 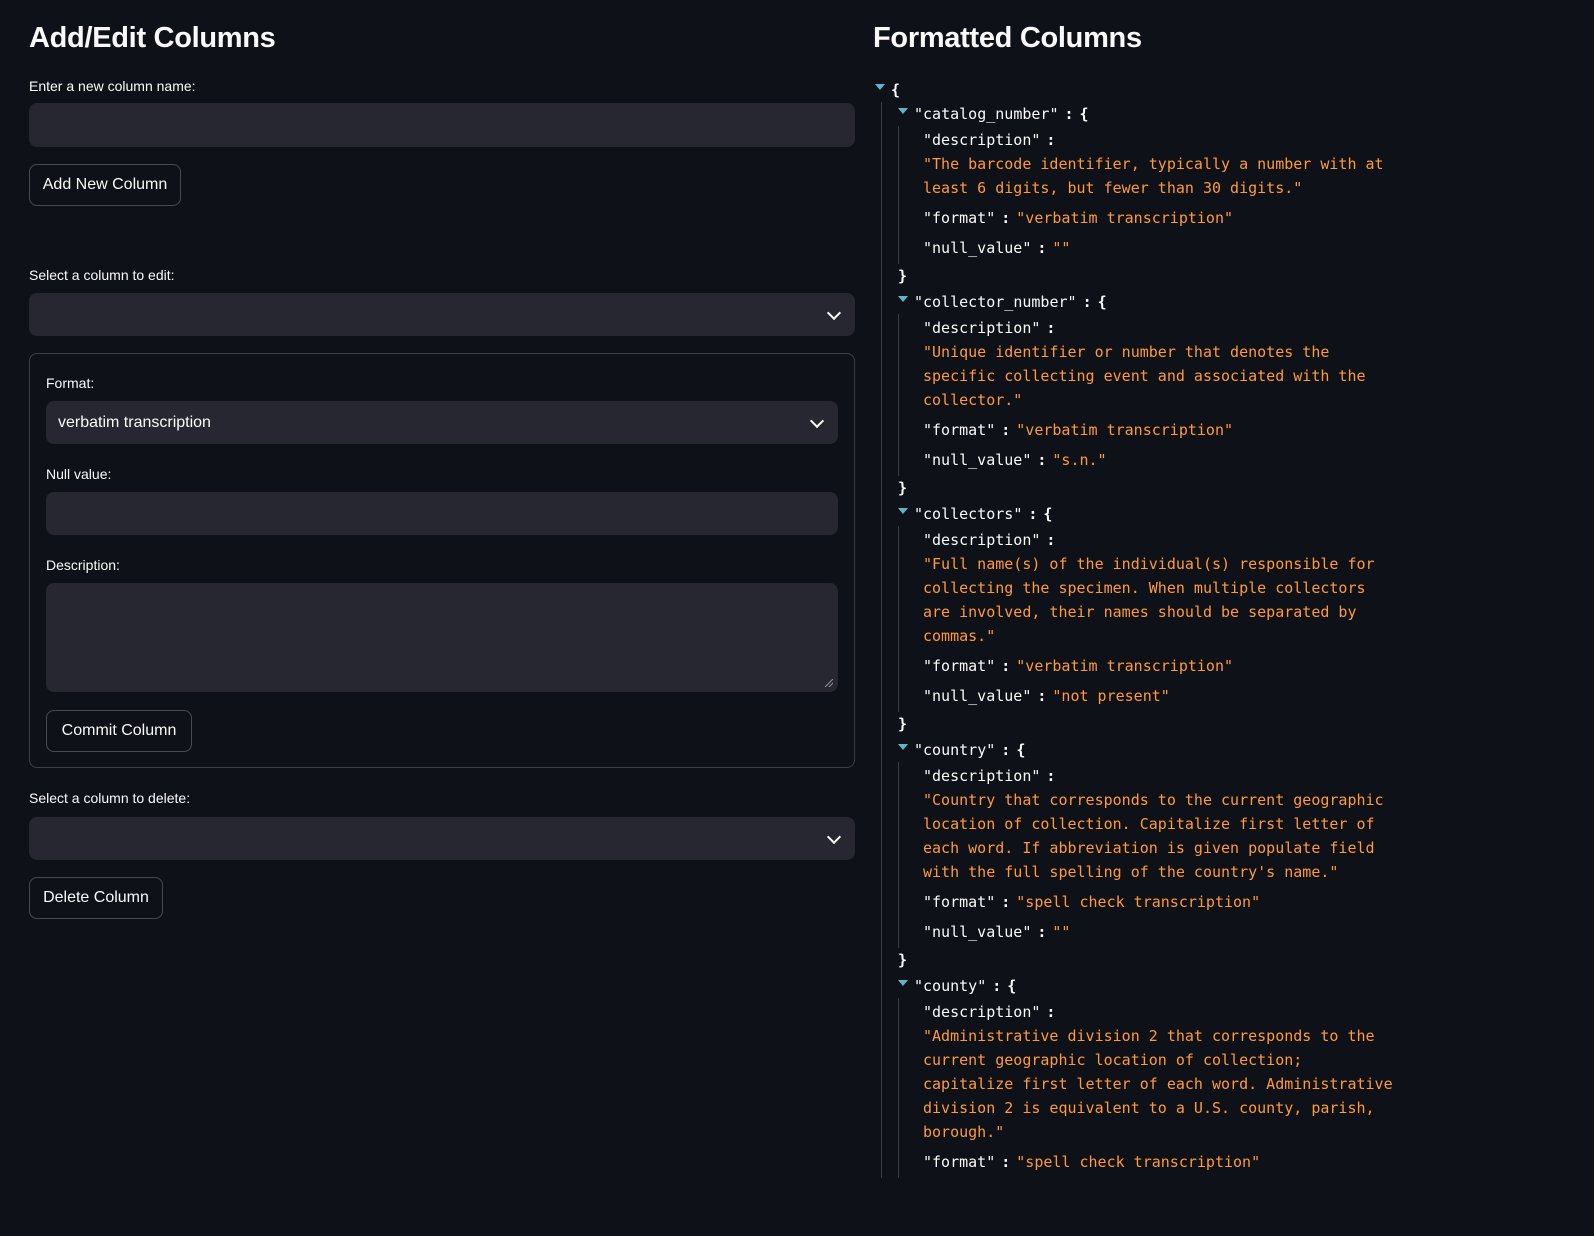 What do you see at coordinates (442, 637) in the screenshot?
I see `description-textarea` at bounding box center [442, 637].